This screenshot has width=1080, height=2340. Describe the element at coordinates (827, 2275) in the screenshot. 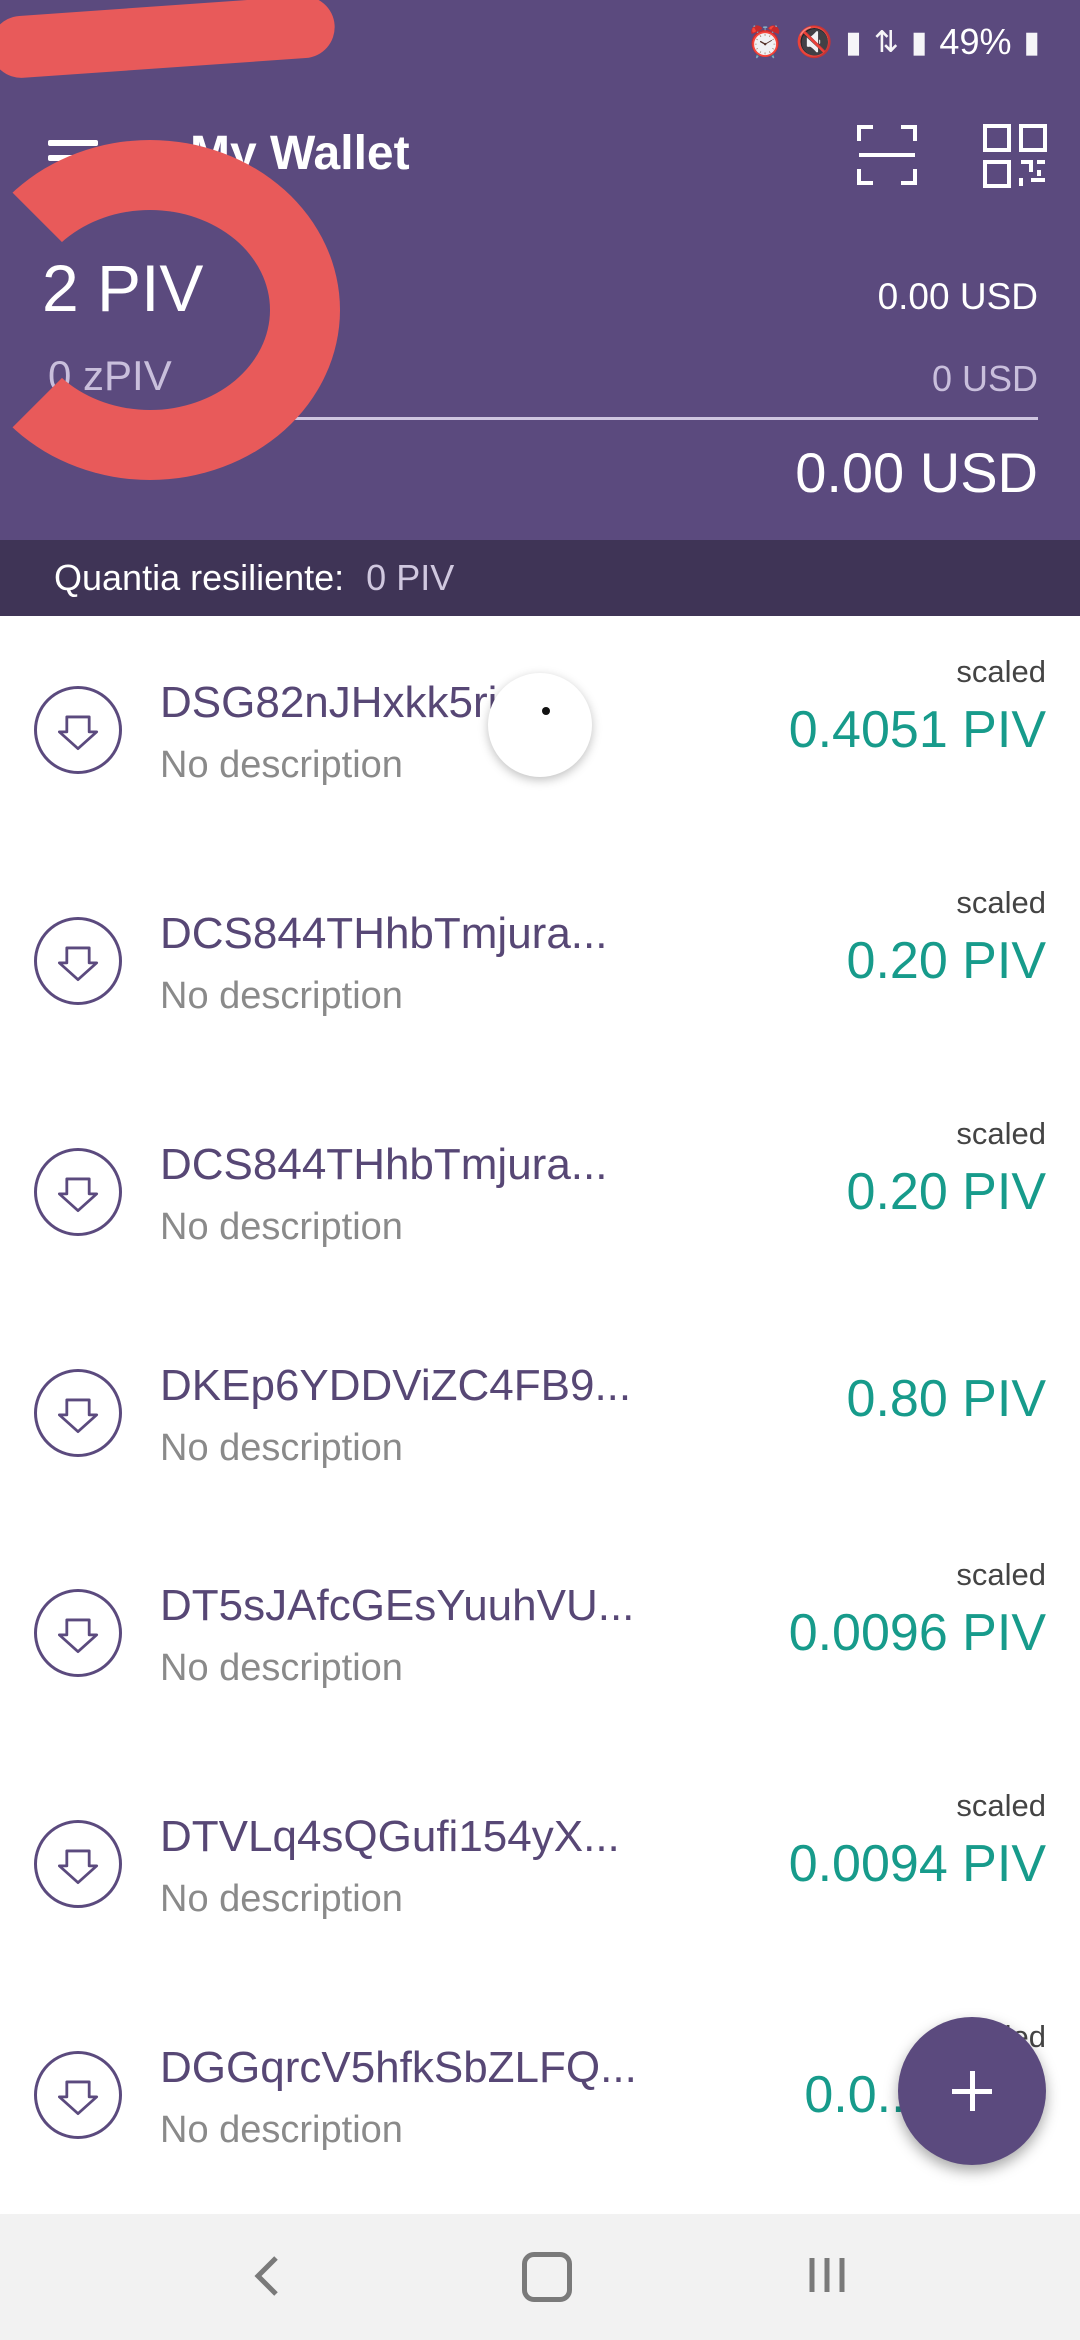

I see `recent-apps-icon` at that location.